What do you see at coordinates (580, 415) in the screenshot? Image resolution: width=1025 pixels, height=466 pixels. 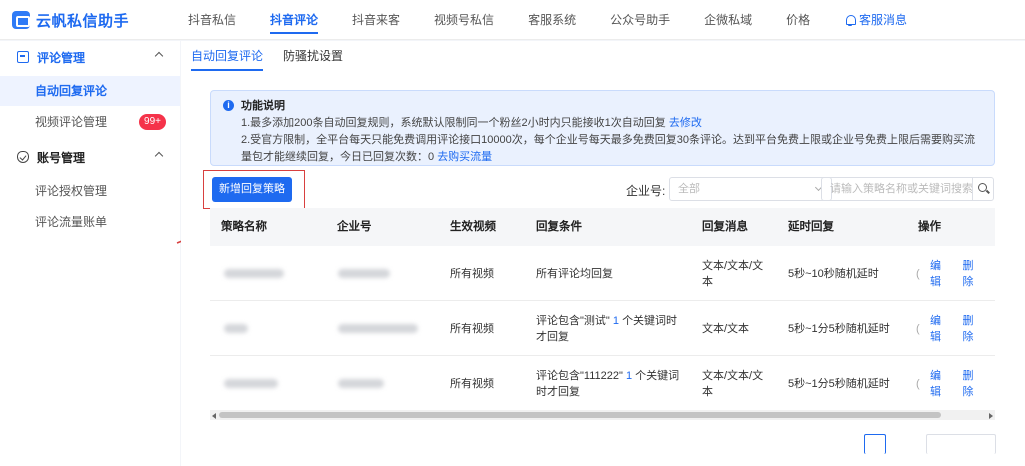 I see `scrollbar-thumb` at bounding box center [580, 415].